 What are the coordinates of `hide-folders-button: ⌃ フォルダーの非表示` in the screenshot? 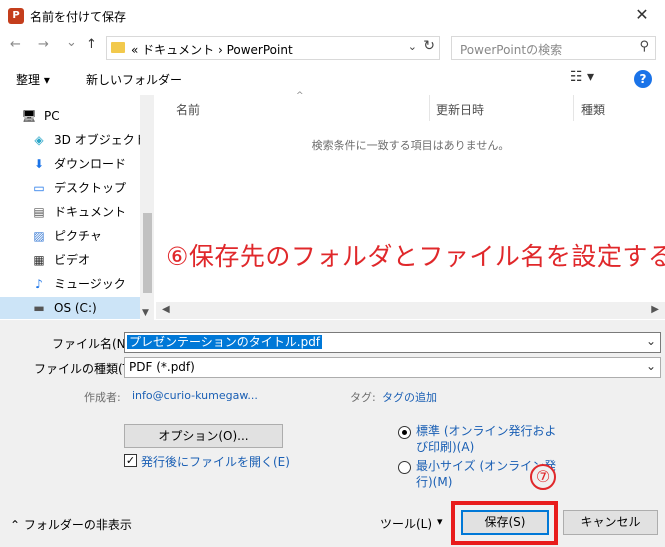 It's located at (71, 524).